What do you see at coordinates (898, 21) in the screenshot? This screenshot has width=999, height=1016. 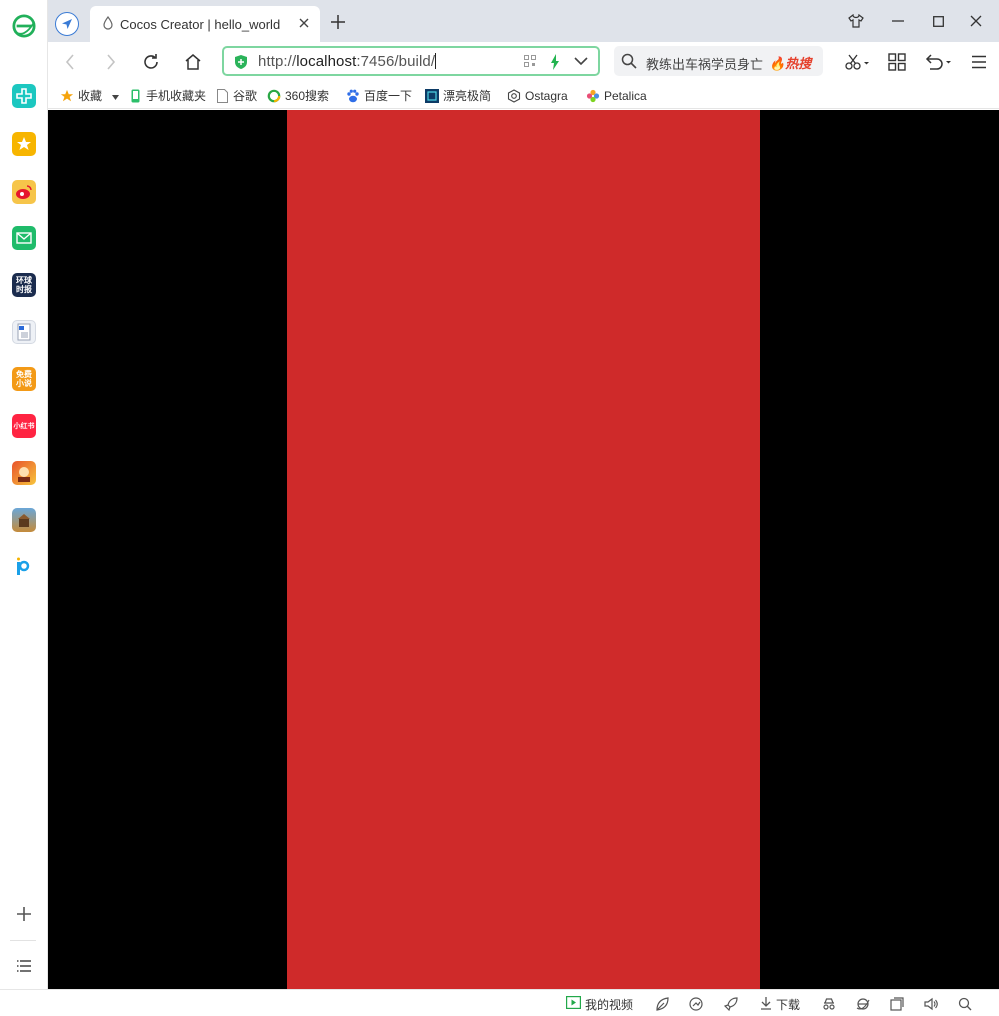 I see `minimize-icon` at bounding box center [898, 21].